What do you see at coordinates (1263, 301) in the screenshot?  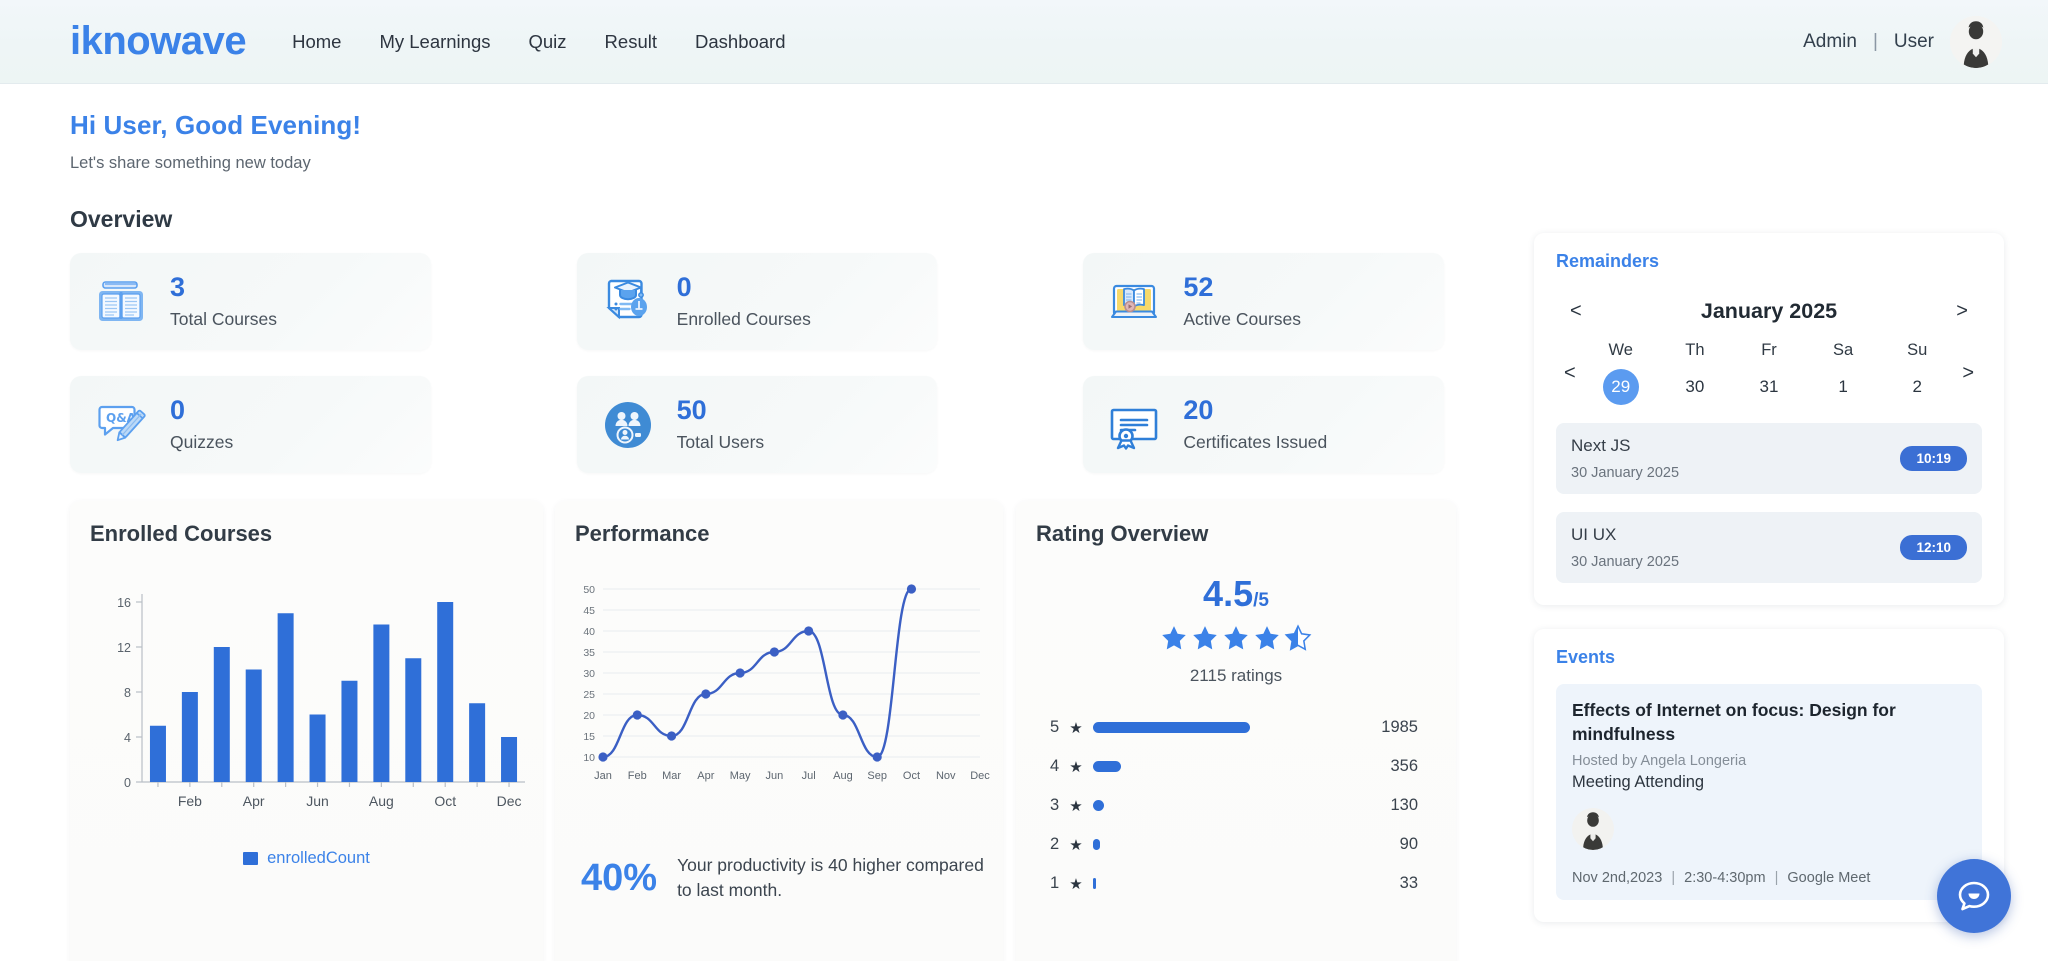 I see `stat-card-active-courses: 52 Active Courses` at bounding box center [1263, 301].